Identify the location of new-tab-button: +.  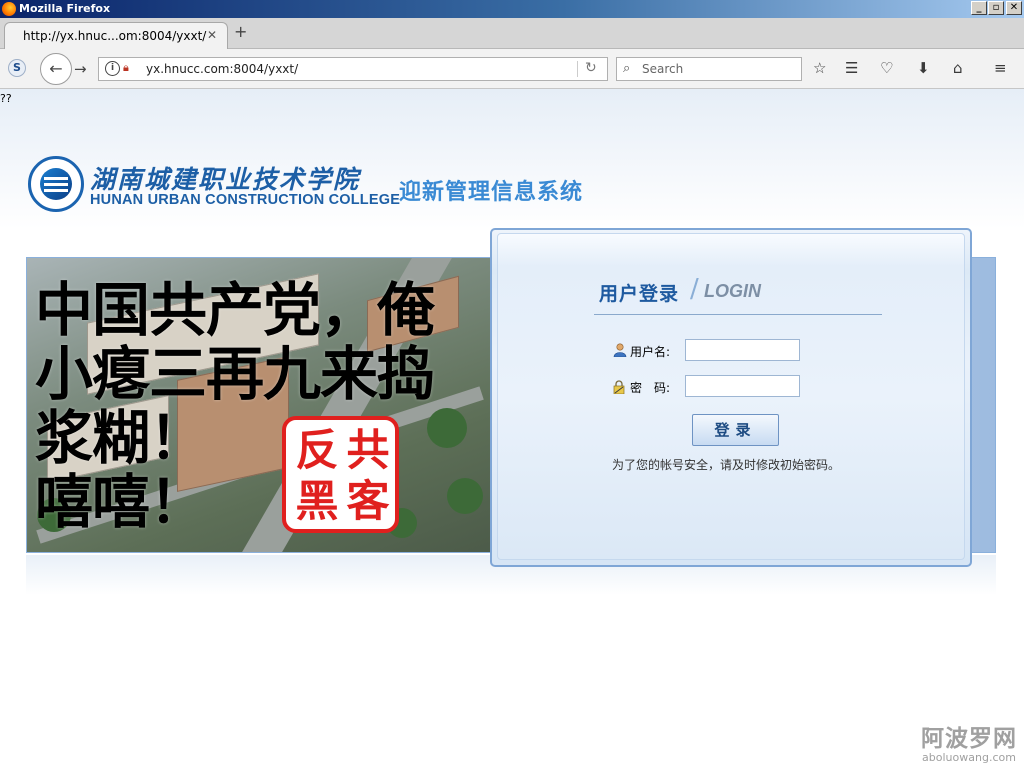
(240, 31).